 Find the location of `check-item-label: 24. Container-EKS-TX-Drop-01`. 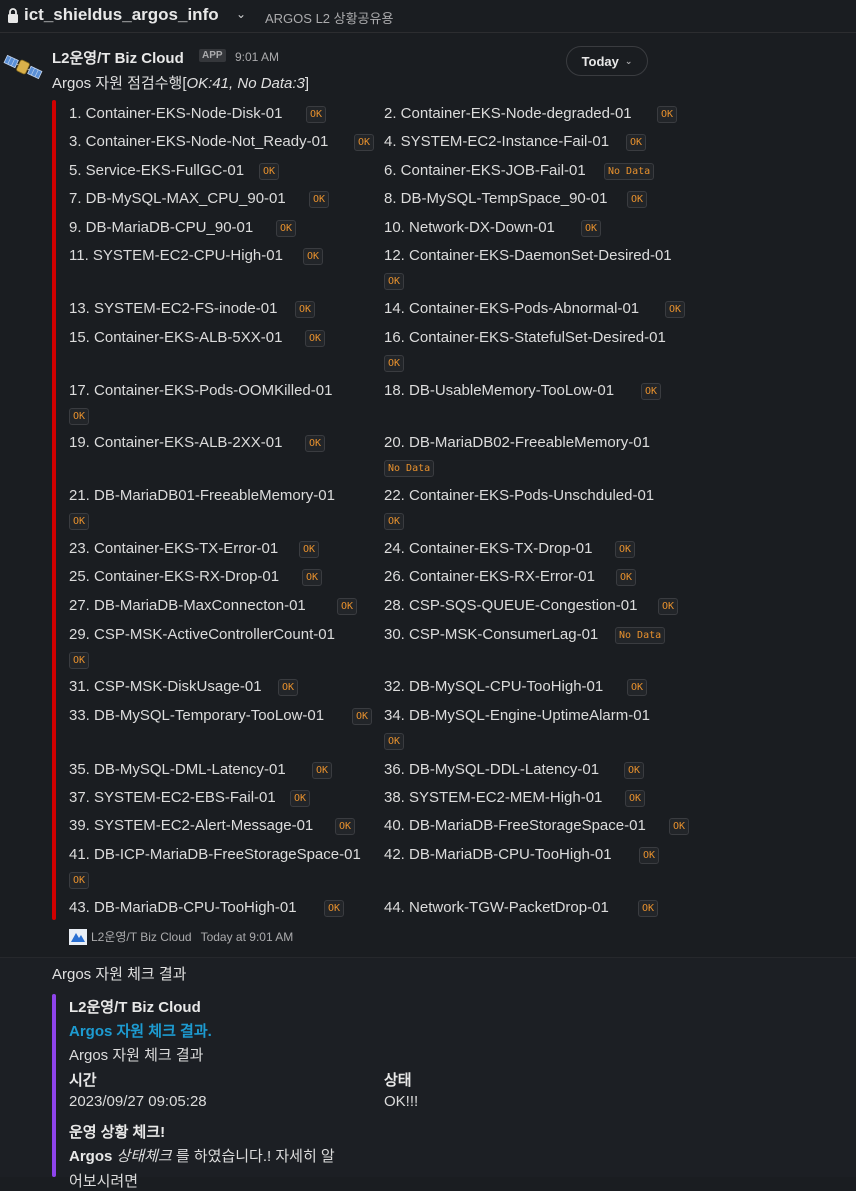

check-item-label: 24. Container-EKS-TX-Drop-01 is located at coordinates (488, 548).